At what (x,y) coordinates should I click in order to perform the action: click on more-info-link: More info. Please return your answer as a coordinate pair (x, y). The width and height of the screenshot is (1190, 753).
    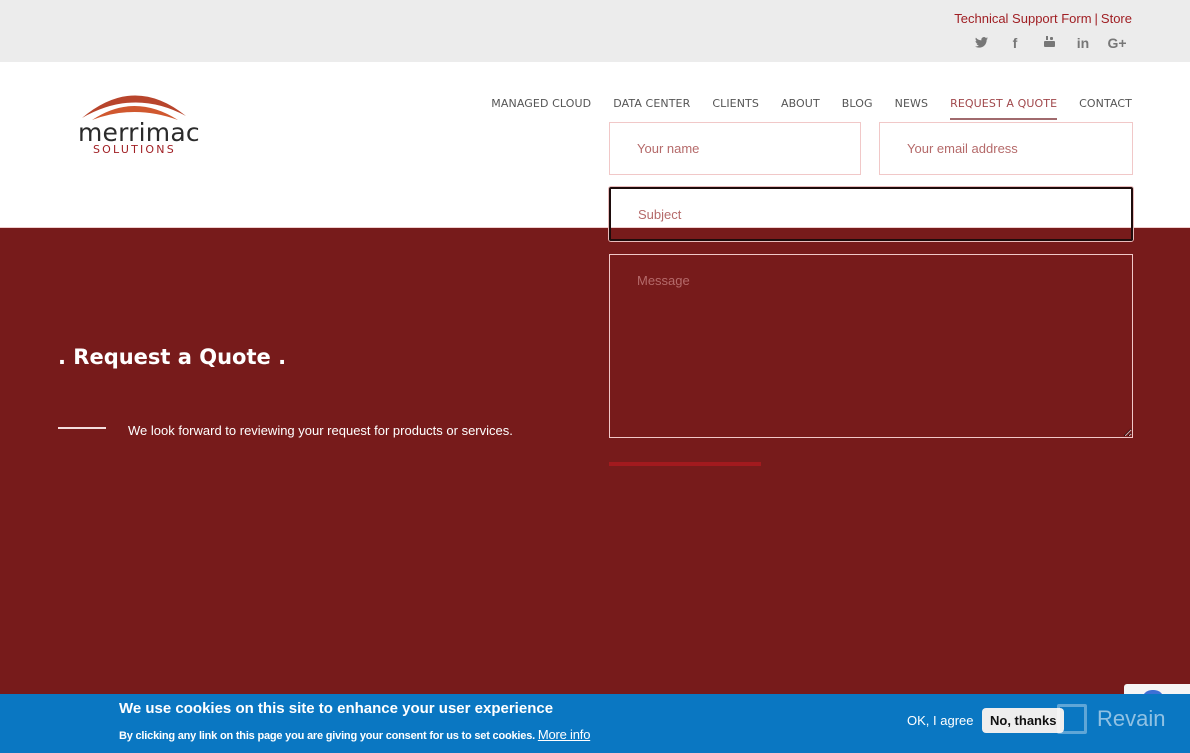
    Looking at the image, I should click on (564, 734).